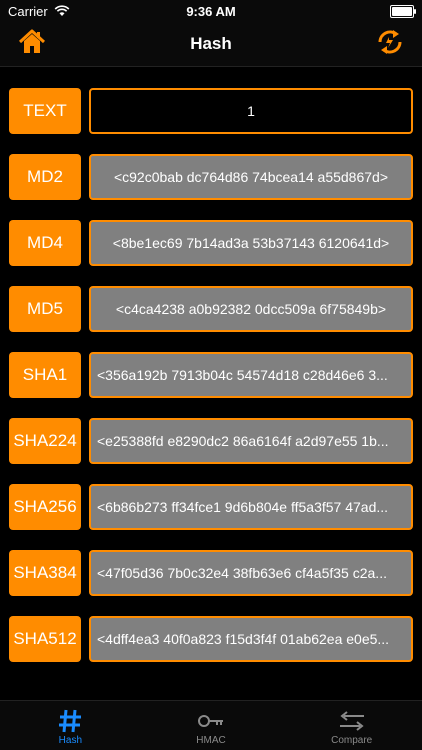  Describe the element at coordinates (45, 441) in the screenshot. I see `sha224-button: SHA224` at that location.